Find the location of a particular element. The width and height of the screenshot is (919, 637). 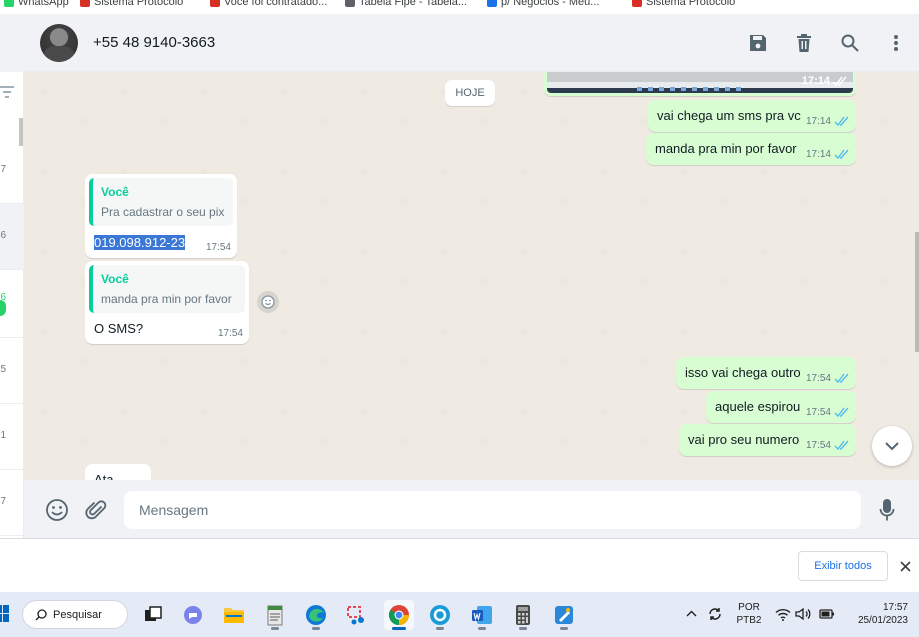

chat-list-header is located at coordinates (12, 43).